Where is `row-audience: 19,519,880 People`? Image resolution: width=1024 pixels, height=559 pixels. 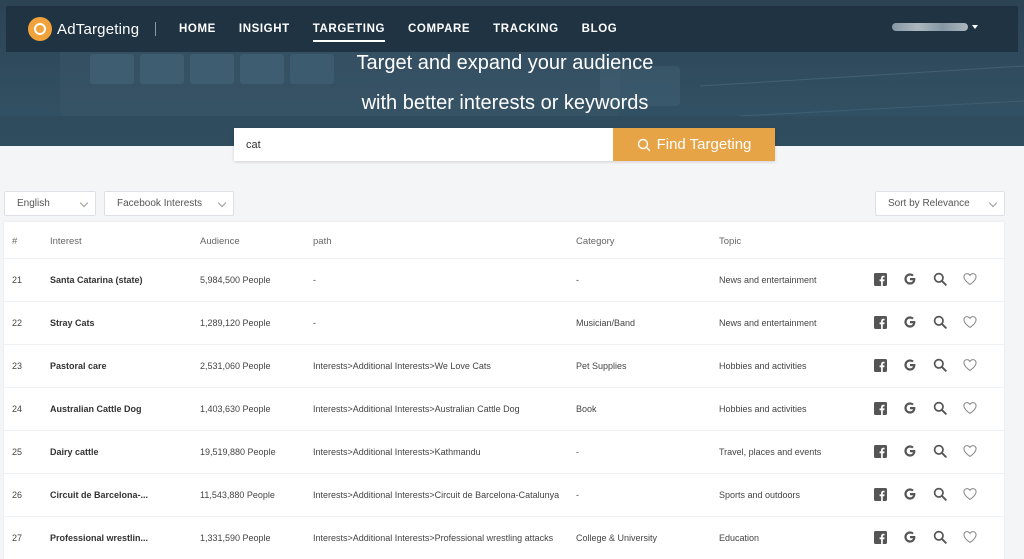
row-audience: 19,519,880 People is located at coordinates (238, 452).